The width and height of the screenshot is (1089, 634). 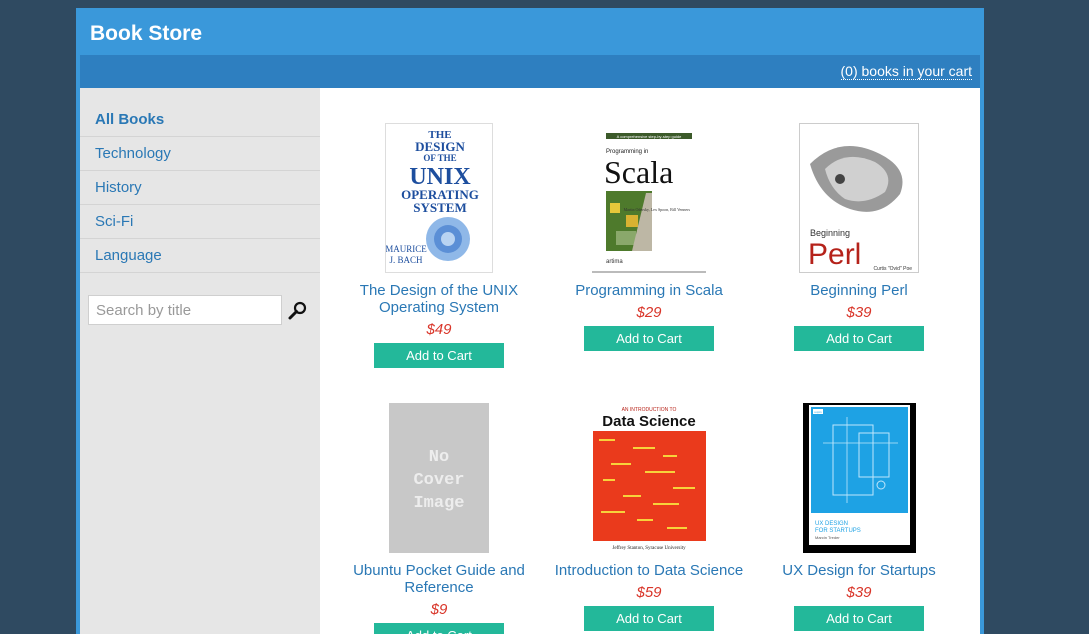 What do you see at coordinates (439, 158) in the screenshot?
I see `svg-text: OF THE` at bounding box center [439, 158].